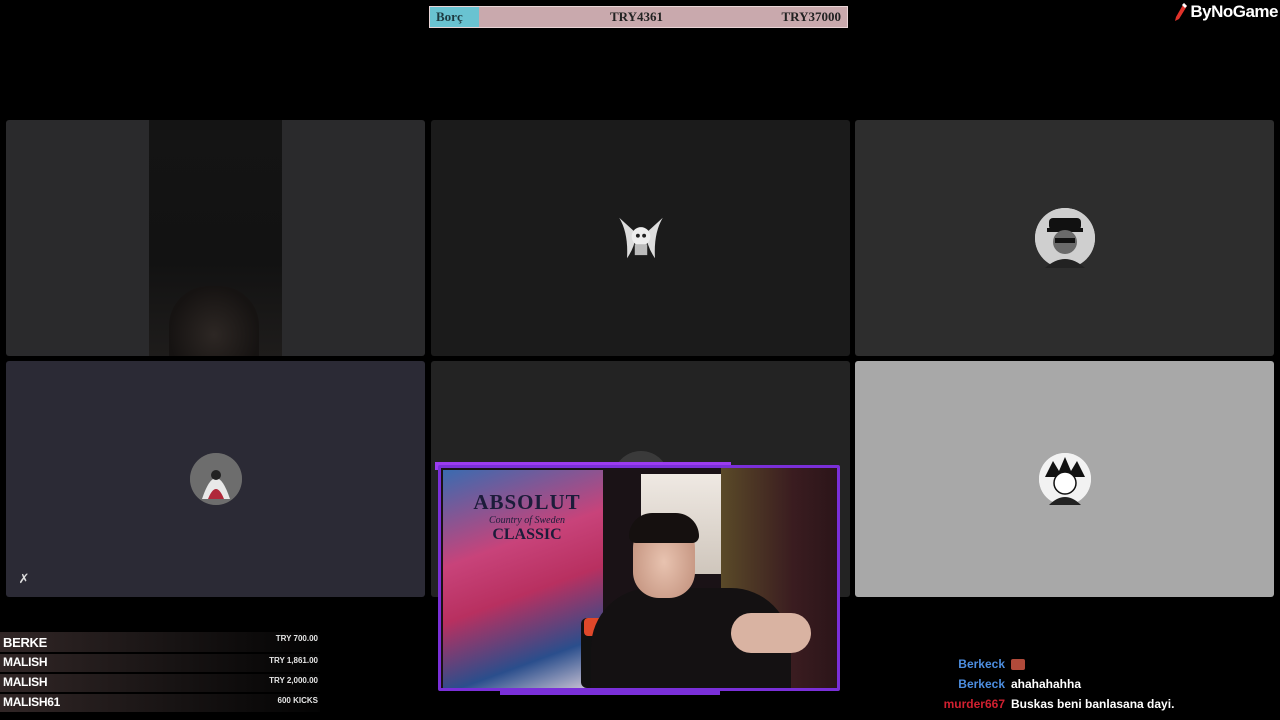 This screenshot has height=720, width=1280. Describe the element at coordinates (527, 520) in the screenshot. I see `poster-subtitle: Country of Sweden` at that location.